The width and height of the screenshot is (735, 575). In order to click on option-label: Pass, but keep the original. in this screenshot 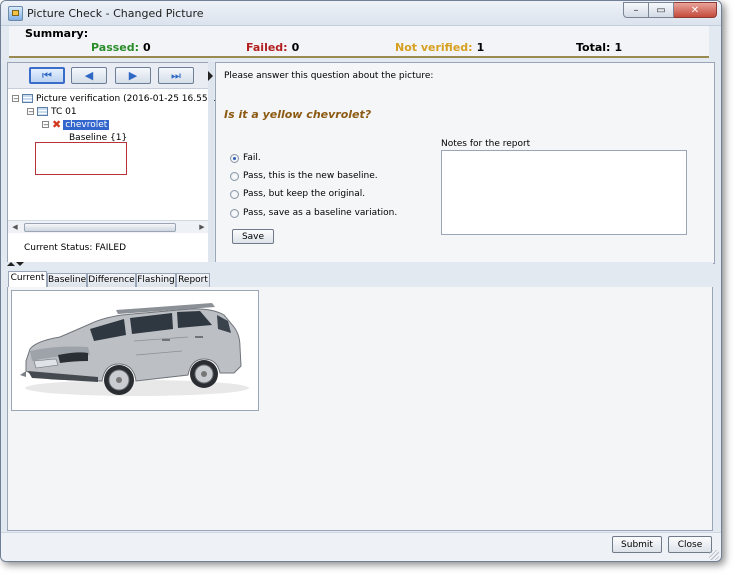, I will do `click(304, 194)`.